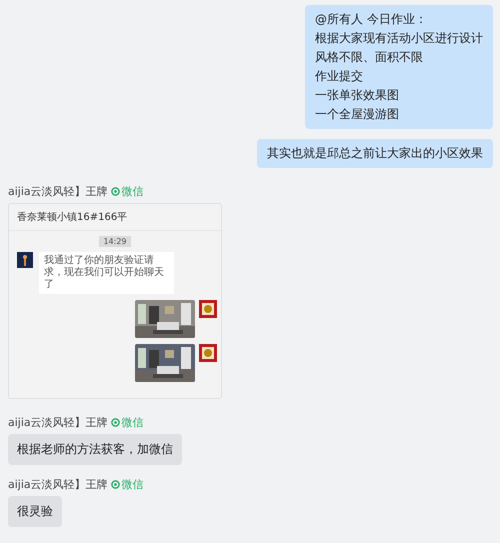 This screenshot has height=543, width=500. I want to click on message-bubble: 其实也就是邱总之前让大家出的小区效果, so click(375, 153).